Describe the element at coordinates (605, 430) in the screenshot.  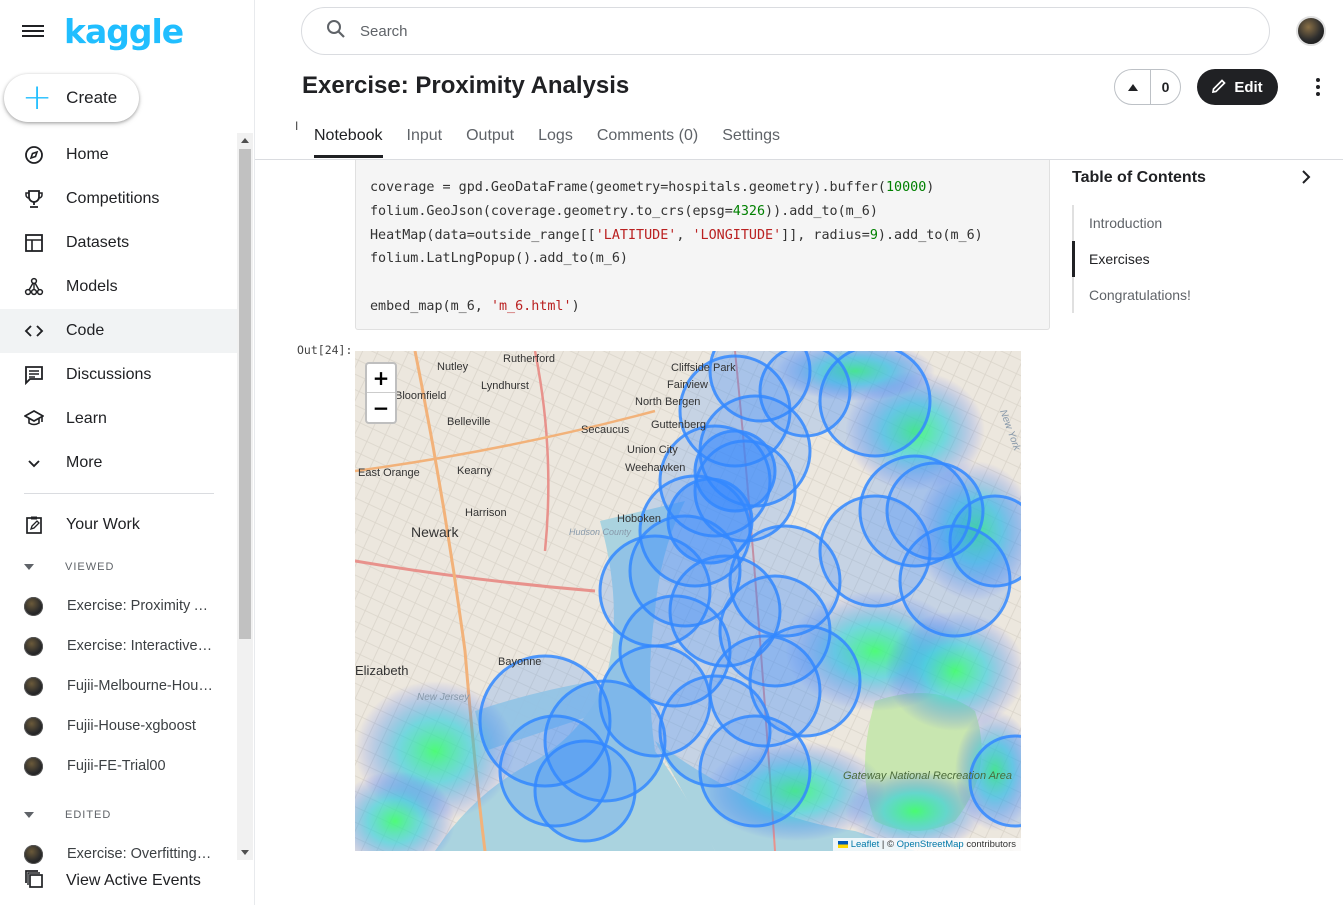
I see `map-label: Secaucus` at that location.